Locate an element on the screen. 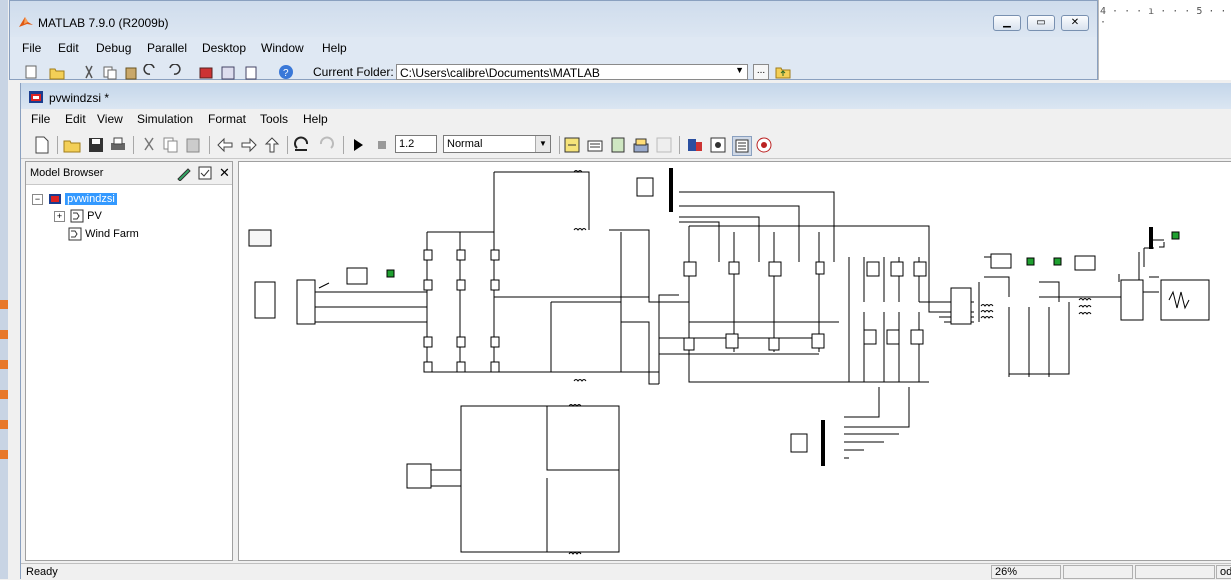 This screenshot has width=1231, height=580. toggle-icon-active is located at coordinates (742, 146).